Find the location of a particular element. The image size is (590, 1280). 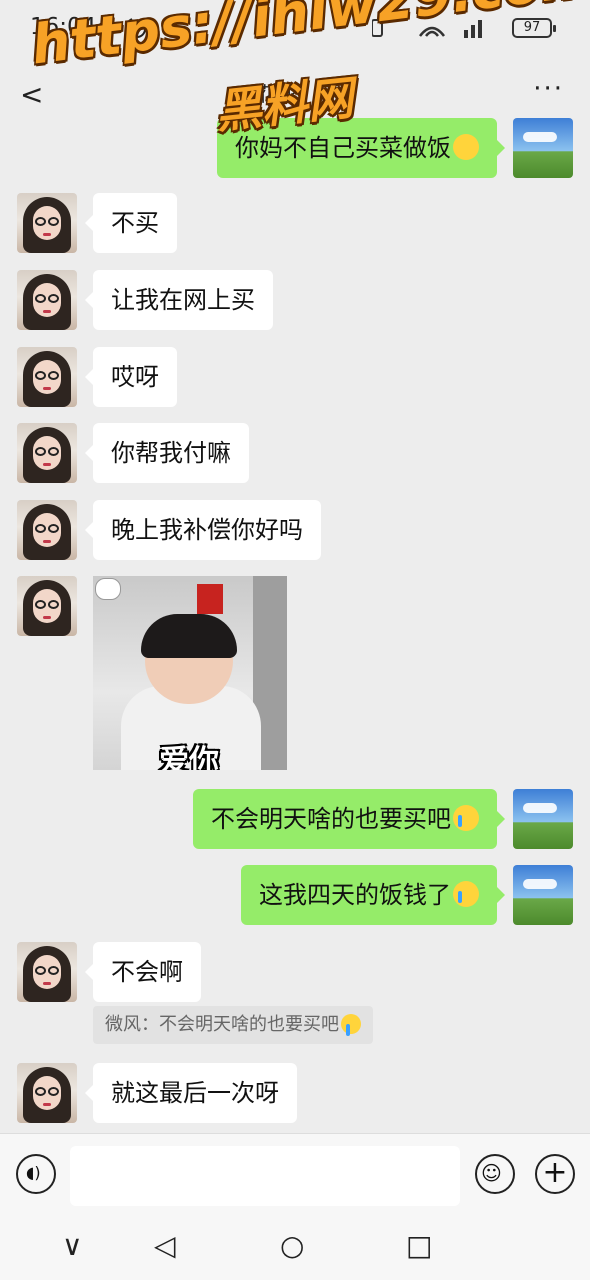

message-text: 不会明天啥的也要买吧 is located at coordinates (331, 819).